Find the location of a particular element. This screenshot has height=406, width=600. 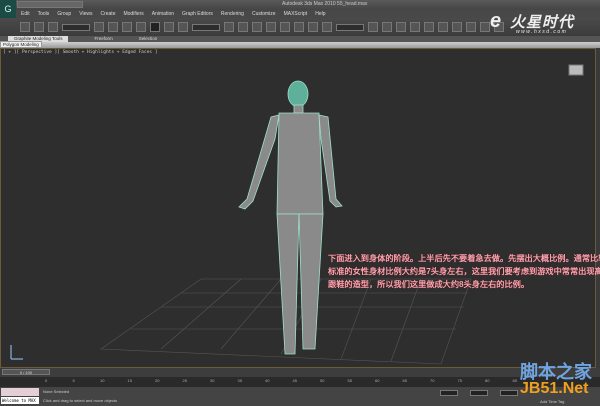

timeline-tick: 30 is located at coordinates (212, 380).